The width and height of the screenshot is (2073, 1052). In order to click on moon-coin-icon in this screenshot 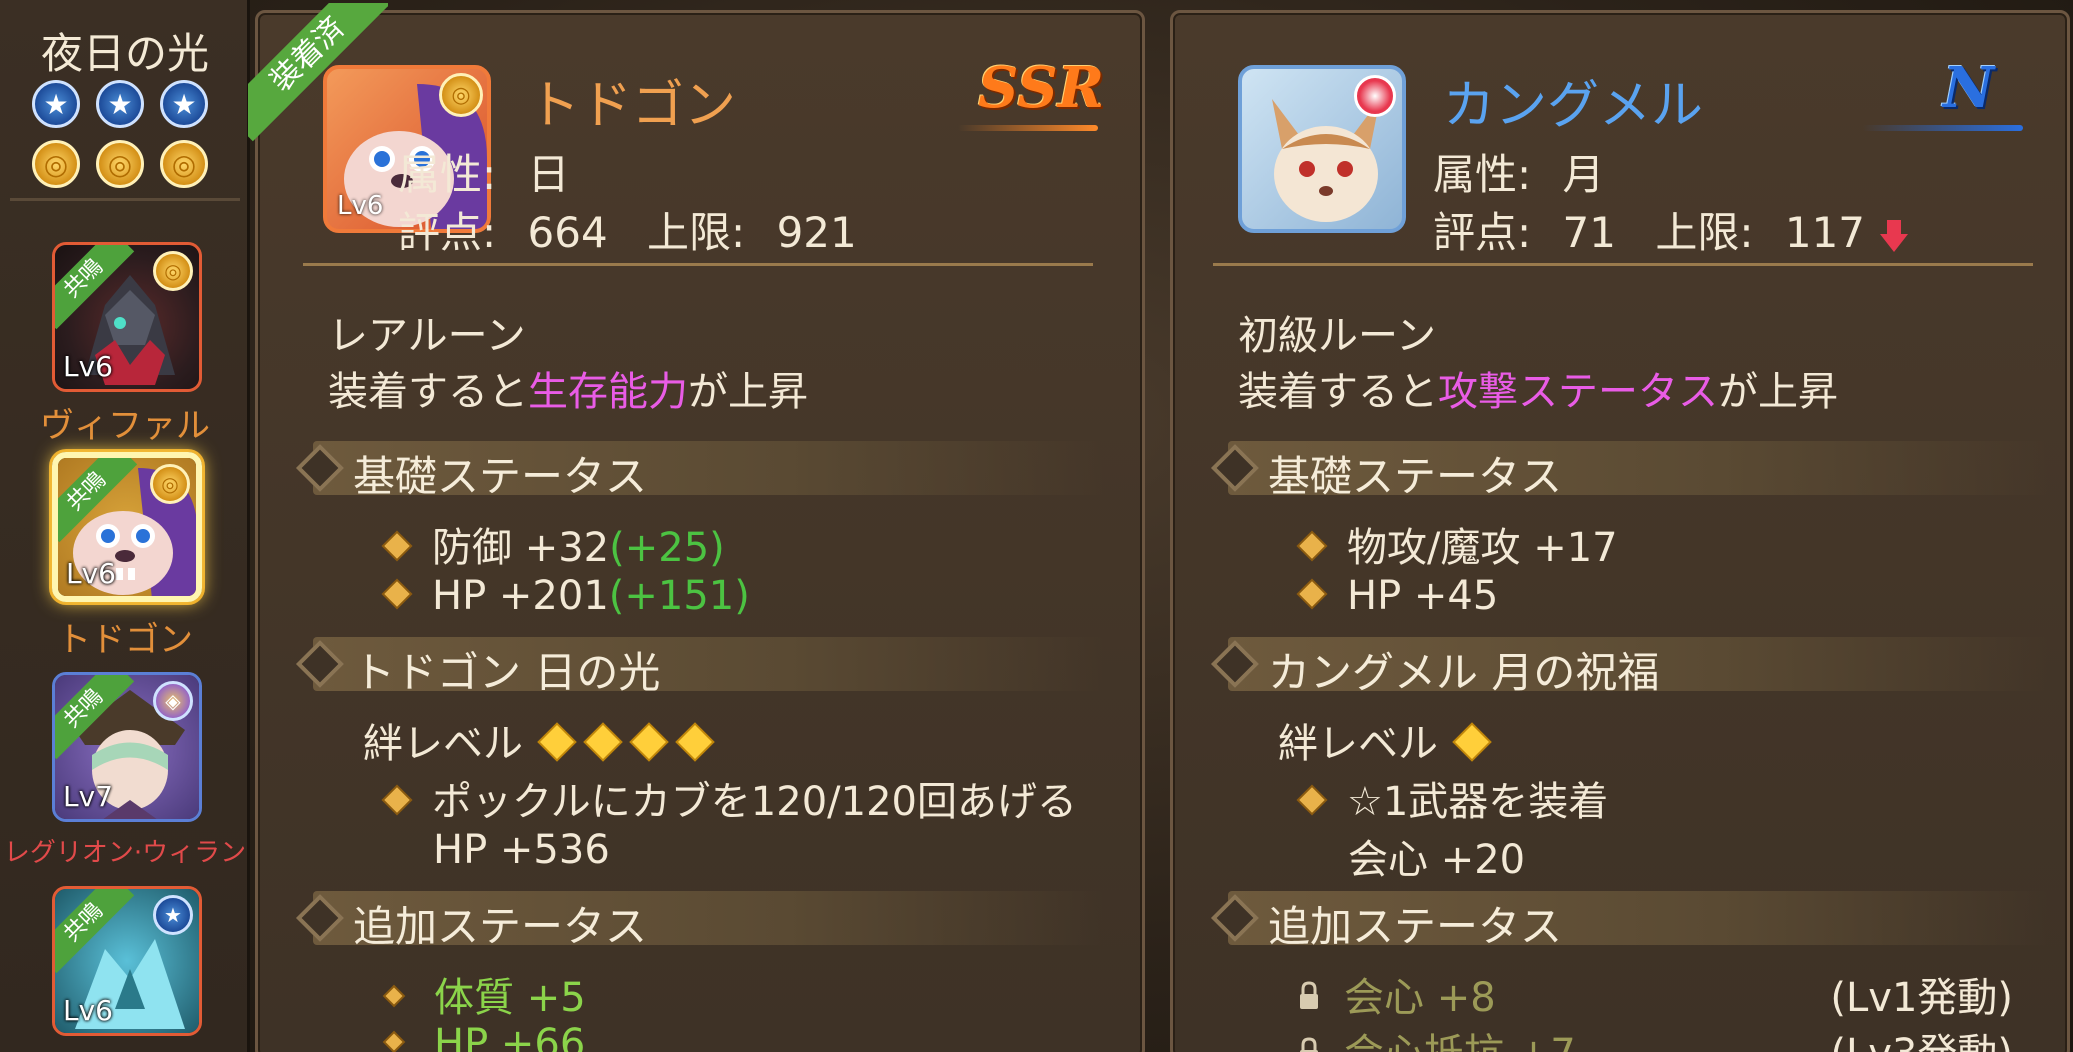, I will do `click(1375, 96)`.